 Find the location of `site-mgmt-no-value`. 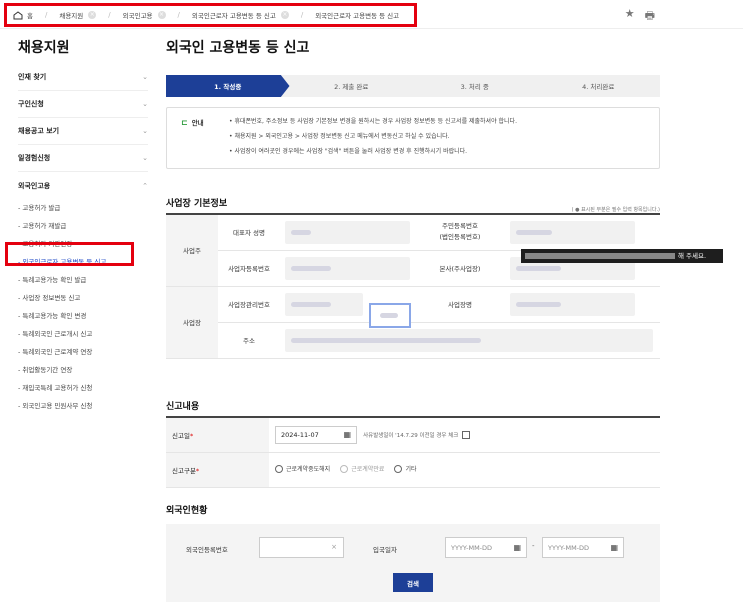

site-mgmt-no-value is located at coordinates (324, 304).